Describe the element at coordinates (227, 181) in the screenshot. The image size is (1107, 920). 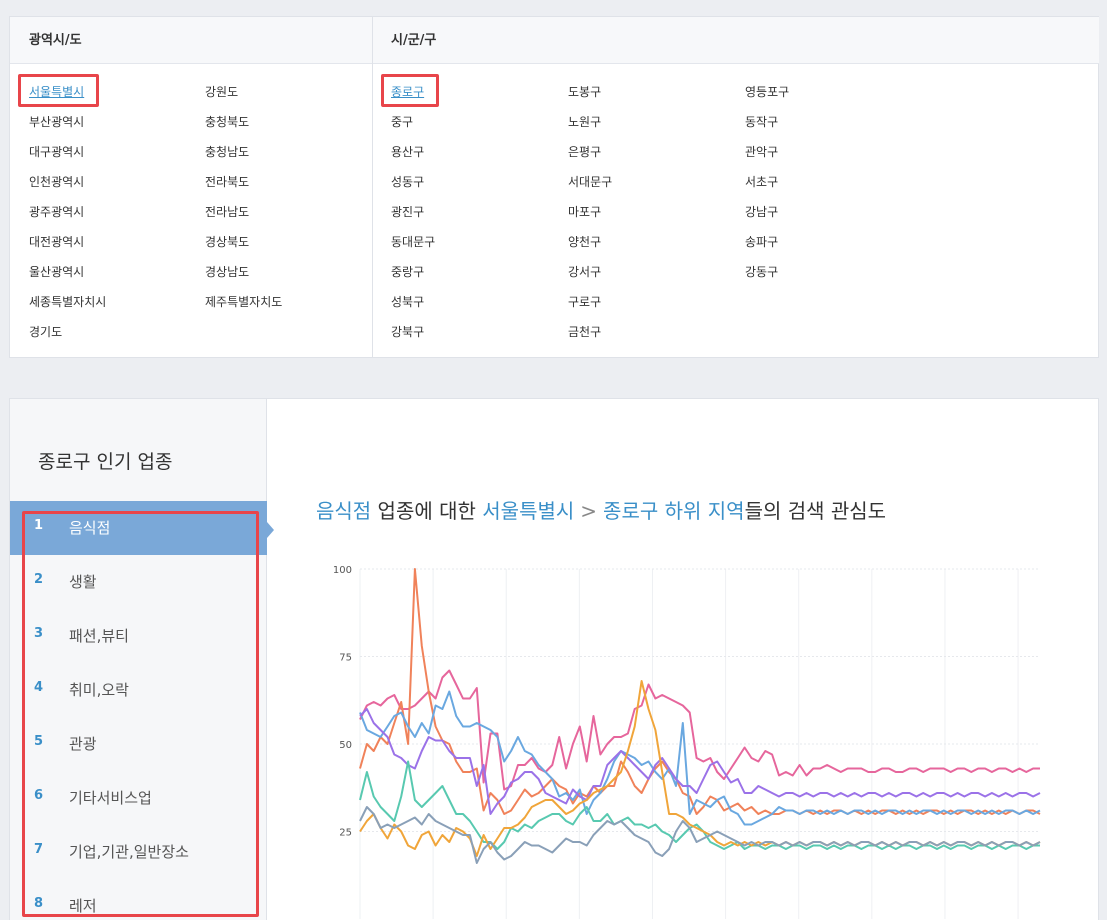
I see `province-item: 전라북도` at that location.